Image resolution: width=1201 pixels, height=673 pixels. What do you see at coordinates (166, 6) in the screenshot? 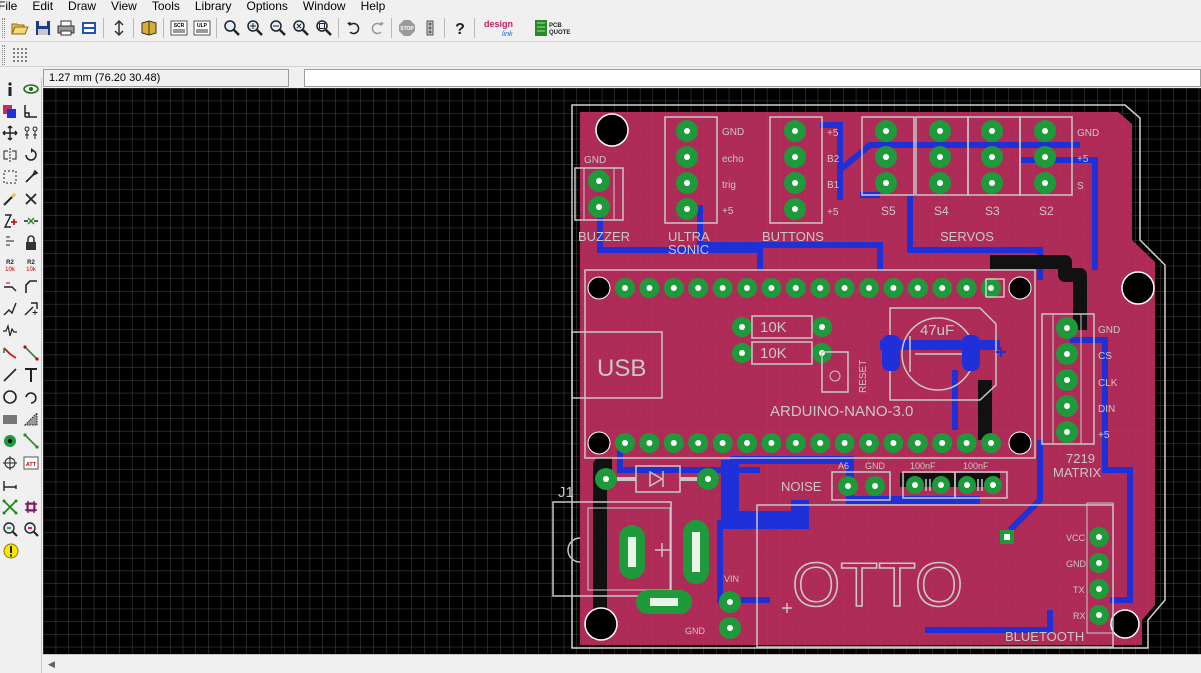
I see `menu-tools: Tools` at bounding box center [166, 6].